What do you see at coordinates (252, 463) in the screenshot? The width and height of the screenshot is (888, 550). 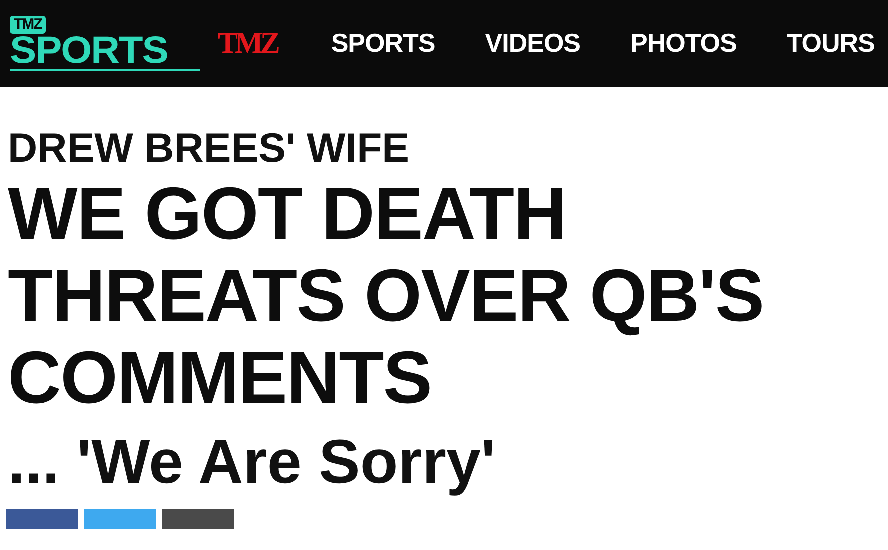 I see `article-subhead: ... 'We Are Sorry'` at bounding box center [252, 463].